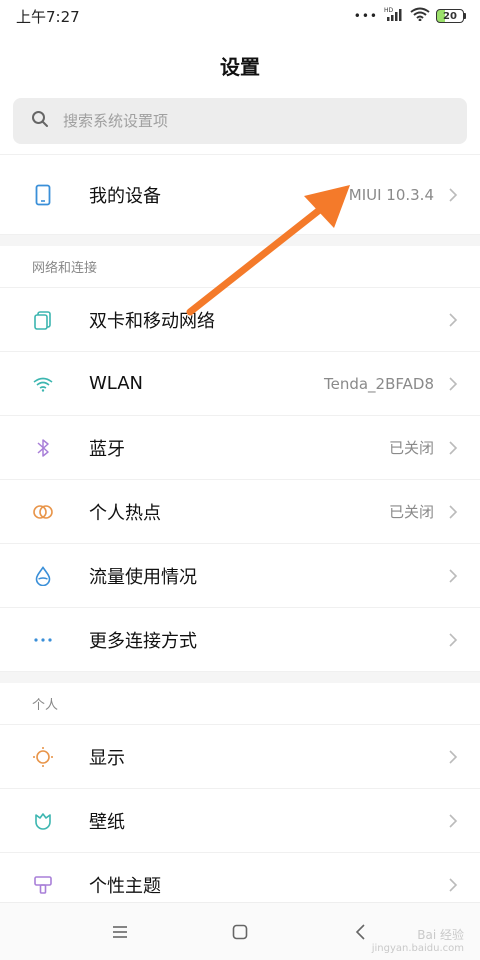 The height and width of the screenshot is (960, 480). I want to click on settings-item-wlan: WLAN Tenda_2BFAD8, so click(240, 384).